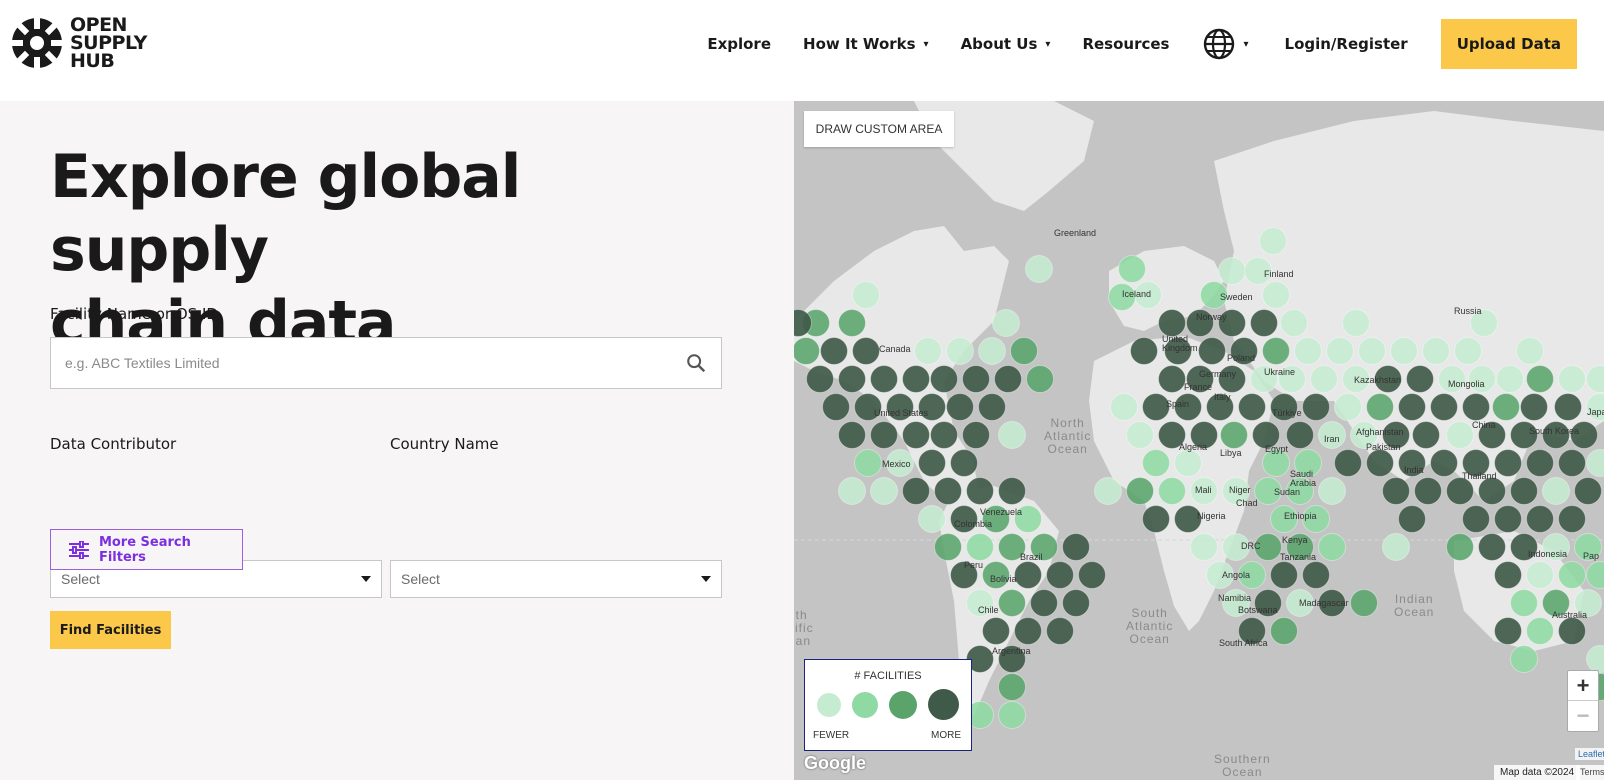 The height and width of the screenshot is (780, 1604). What do you see at coordinates (1006, 44) in the screenshot?
I see `nav-about-us: About Us ▾` at bounding box center [1006, 44].